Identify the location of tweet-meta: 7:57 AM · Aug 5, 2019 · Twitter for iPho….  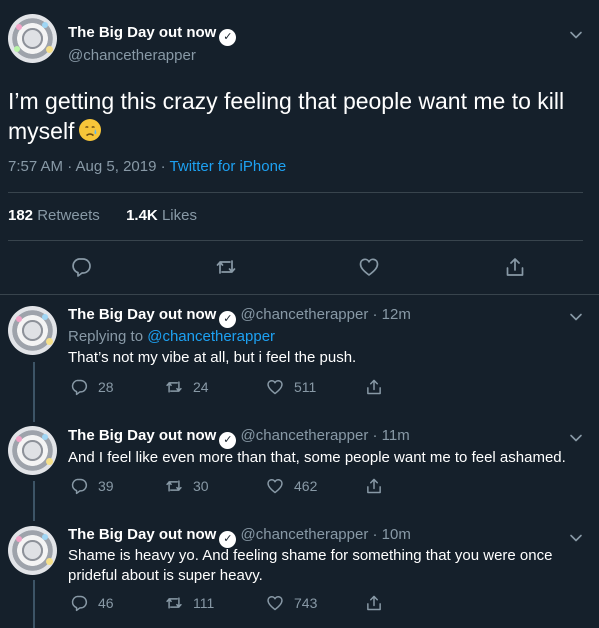
(147, 166).